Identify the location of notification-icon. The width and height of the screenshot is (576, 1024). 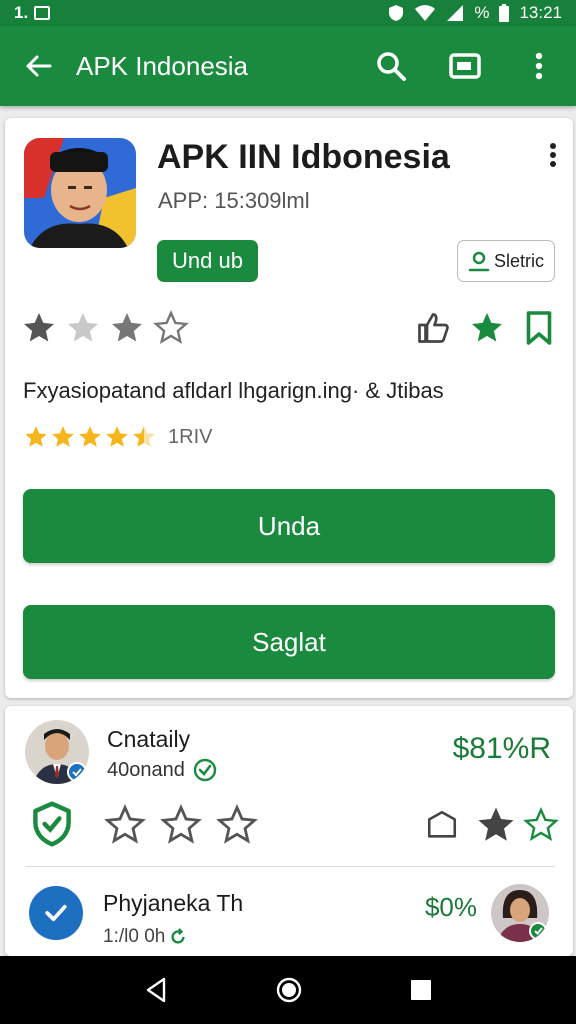
(42, 13).